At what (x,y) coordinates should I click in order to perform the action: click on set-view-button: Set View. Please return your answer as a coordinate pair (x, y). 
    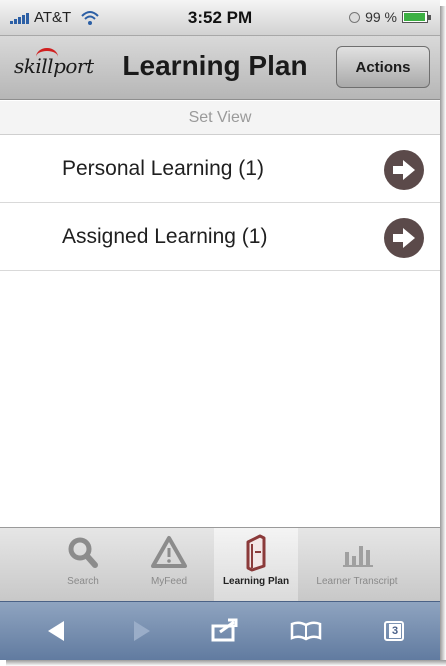
    Looking at the image, I should click on (220, 118).